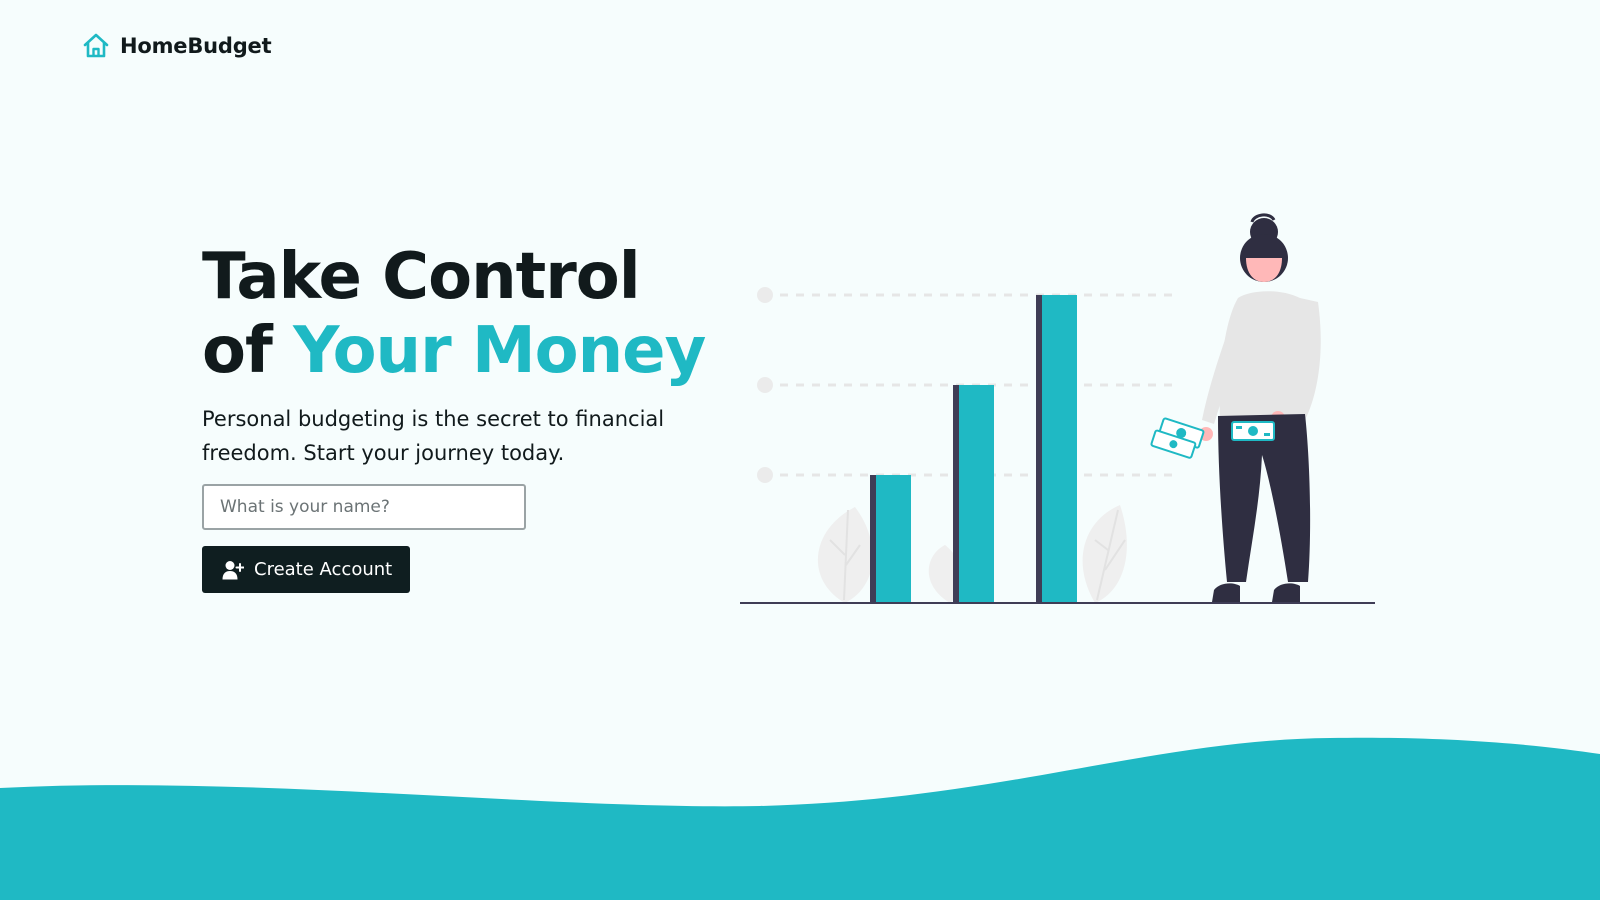  I want to click on navbar: HomeBudget, so click(177, 46).